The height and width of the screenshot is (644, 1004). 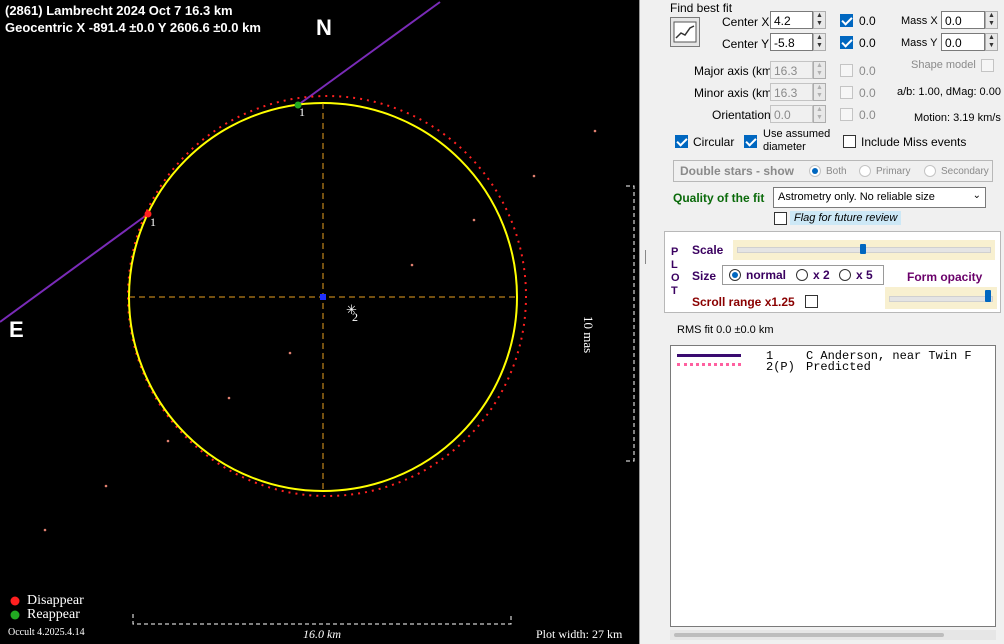 I want to click on orientation-checkbox, so click(x=846, y=114).